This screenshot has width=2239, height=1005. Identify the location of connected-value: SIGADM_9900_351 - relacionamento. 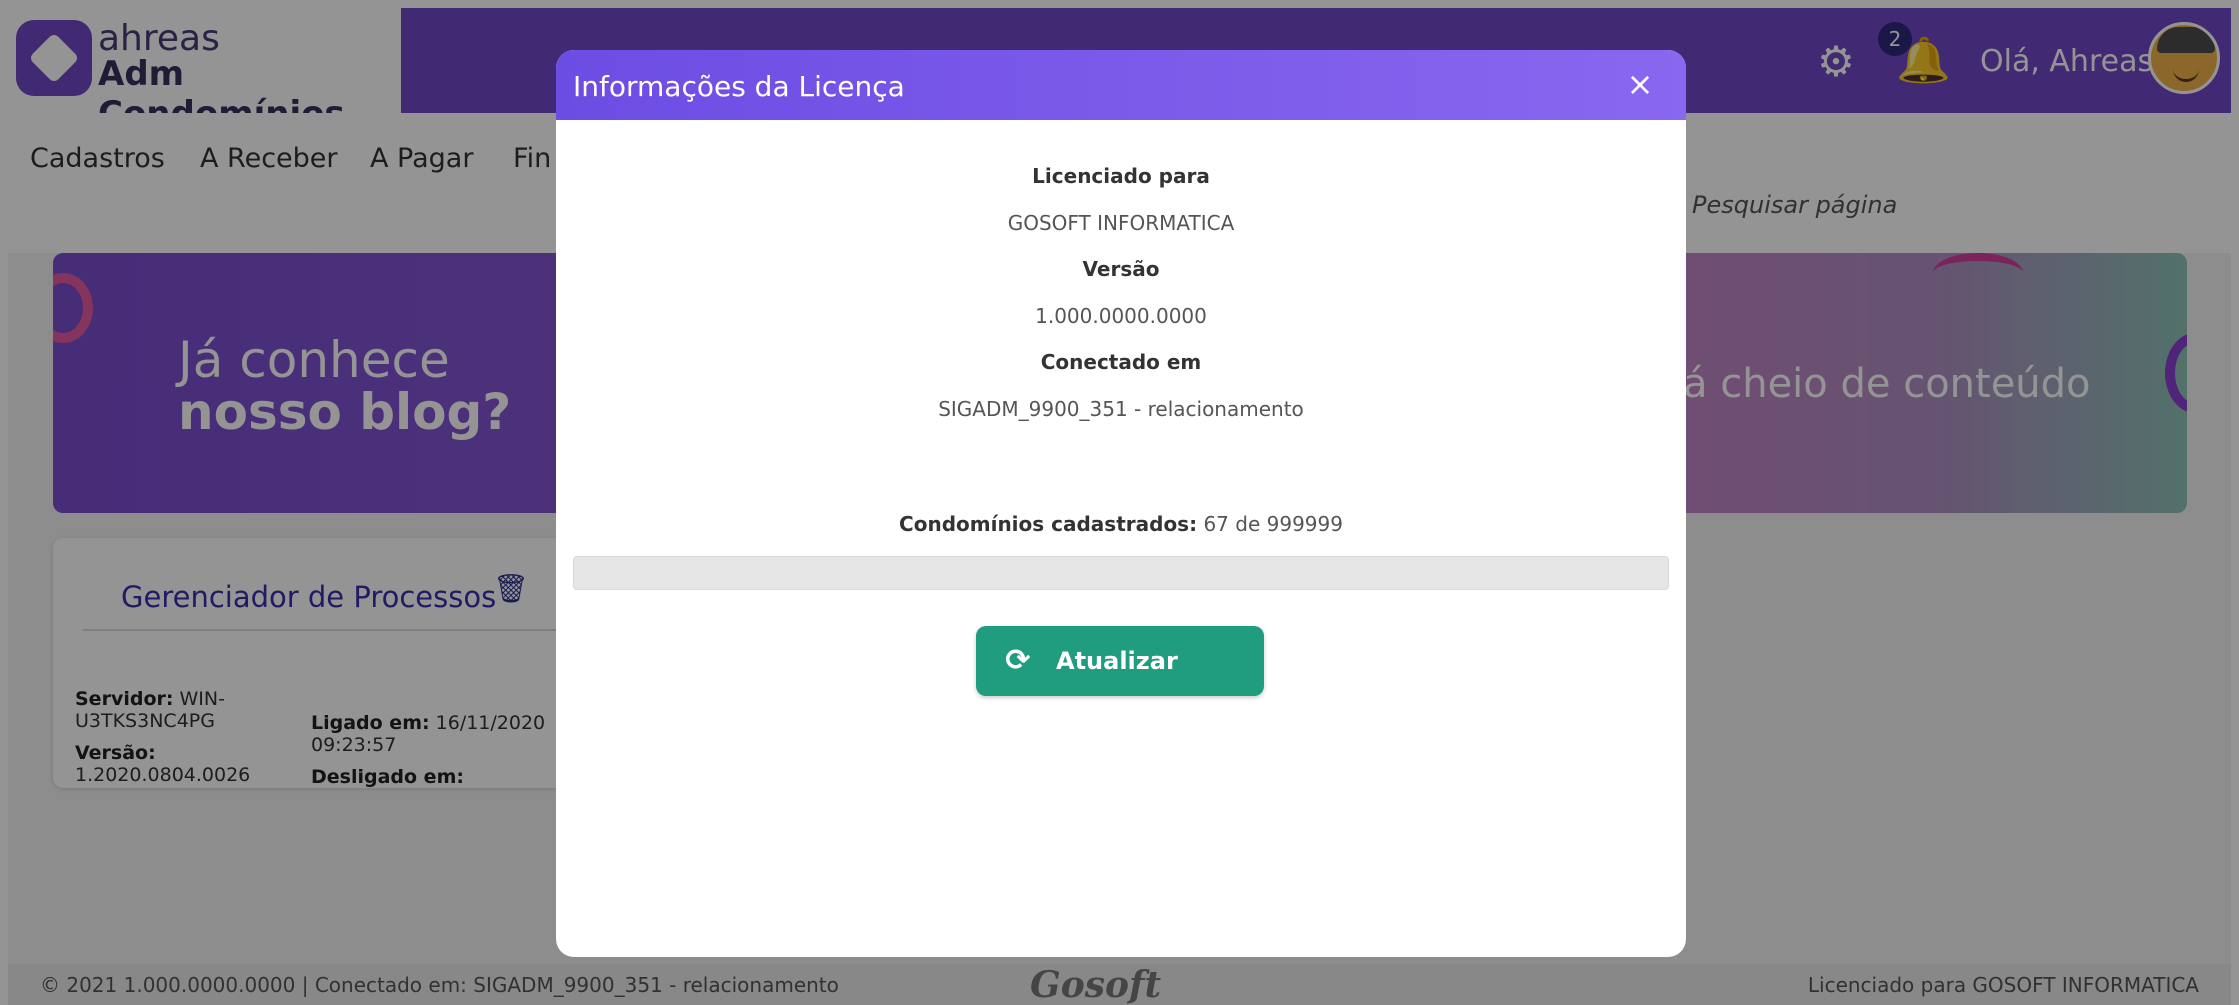
(1121, 409).